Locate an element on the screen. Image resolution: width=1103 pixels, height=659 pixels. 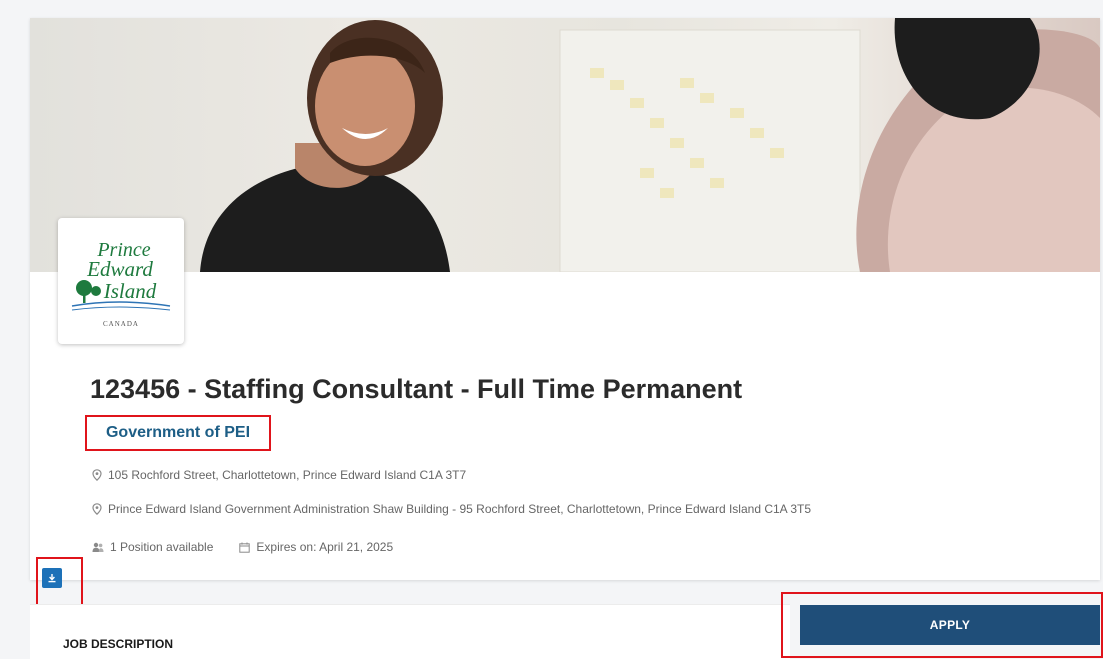
employer-highlight: Government of PEI is located at coordinates (178, 433).